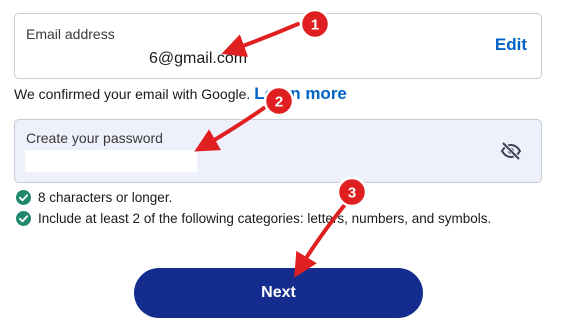  What do you see at coordinates (352, 193) in the screenshot?
I see `annotation-number-3: 3` at bounding box center [352, 193].